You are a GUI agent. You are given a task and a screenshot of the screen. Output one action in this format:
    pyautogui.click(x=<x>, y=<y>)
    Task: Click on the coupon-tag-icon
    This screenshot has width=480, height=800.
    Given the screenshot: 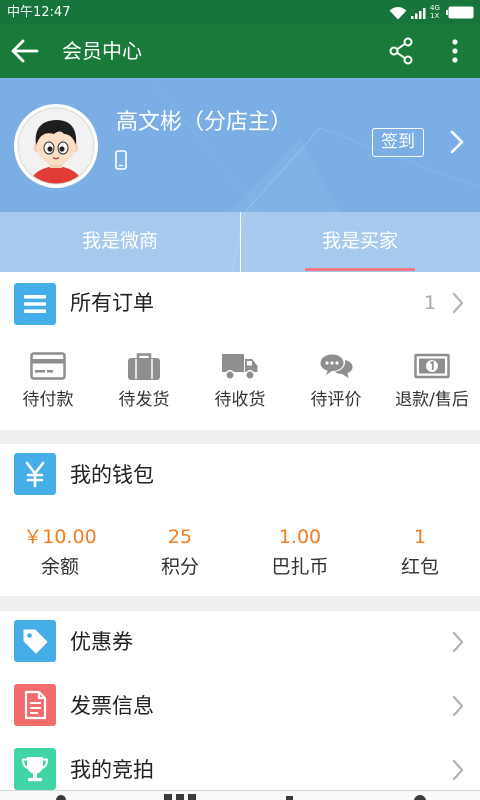 What is the action you would take?
    pyautogui.click(x=35, y=641)
    